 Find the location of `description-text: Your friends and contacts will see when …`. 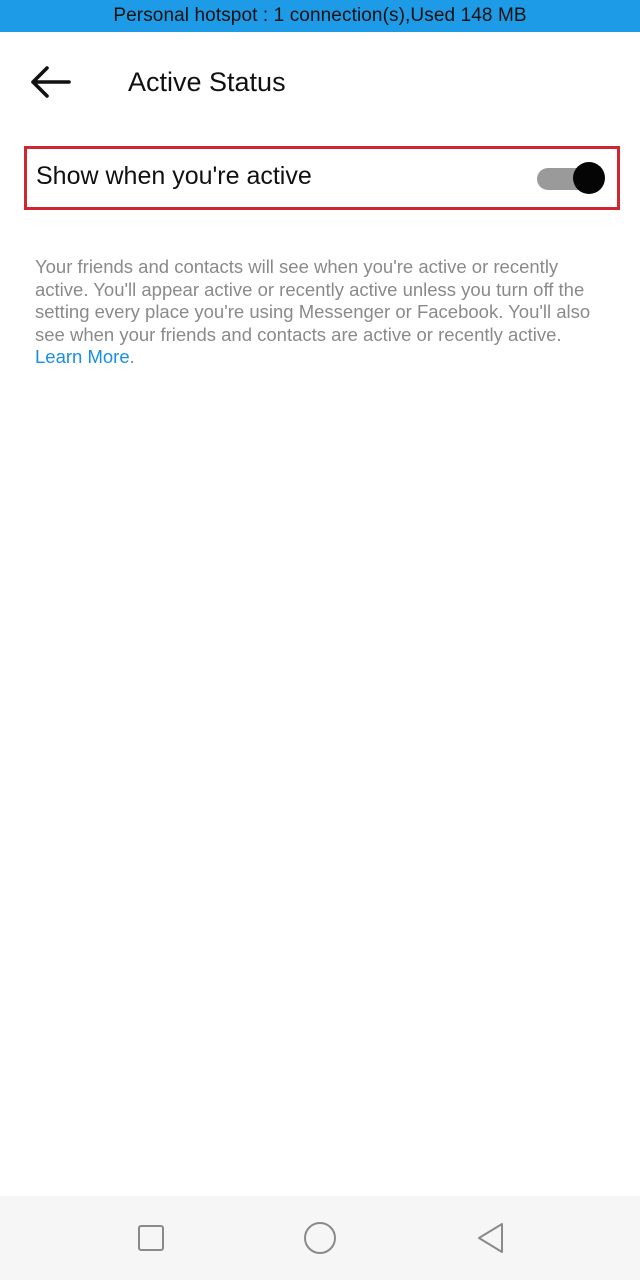

description-text: Your friends and contacts will see when … is located at coordinates (322, 312).